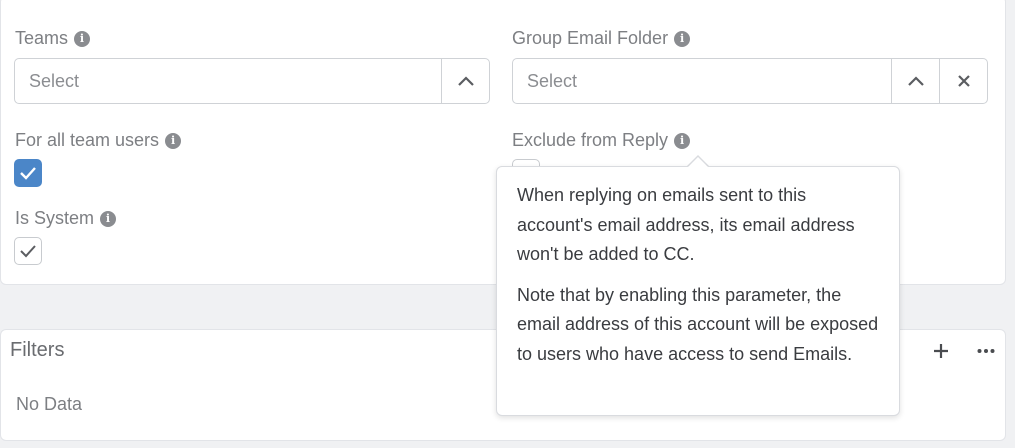 Image resolution: width=1015 pixels, height=448 pixels. I want to click on is-system-label: Is System i, so click(66, 218).